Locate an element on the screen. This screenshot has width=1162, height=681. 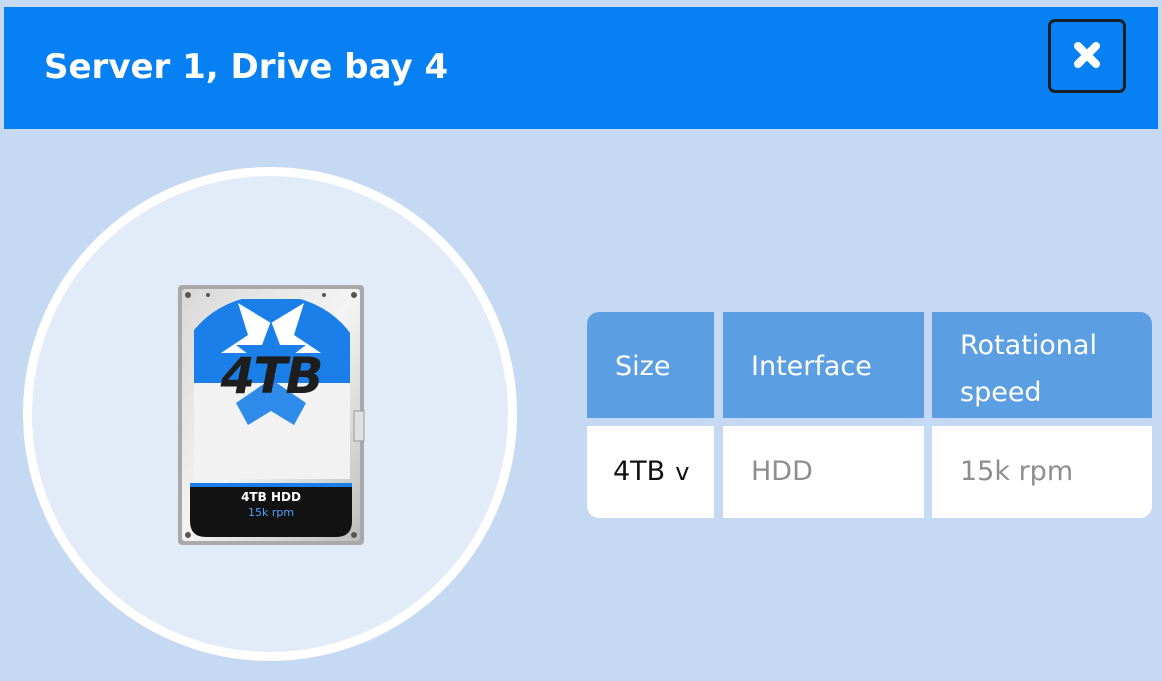
header-size-label: Size is located at coordinates (643, 366).